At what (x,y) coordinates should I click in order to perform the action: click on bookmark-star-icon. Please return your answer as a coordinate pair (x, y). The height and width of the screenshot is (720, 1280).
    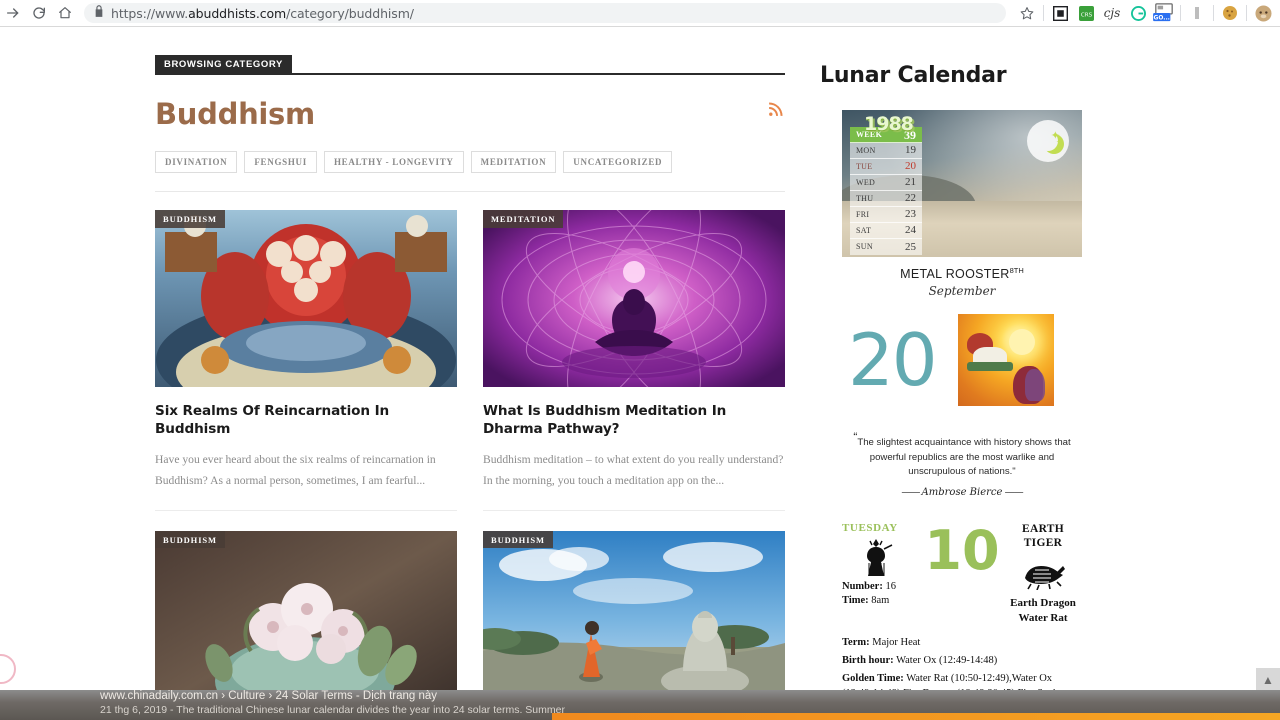
    Looking at the image, I should click on (1027, 13).